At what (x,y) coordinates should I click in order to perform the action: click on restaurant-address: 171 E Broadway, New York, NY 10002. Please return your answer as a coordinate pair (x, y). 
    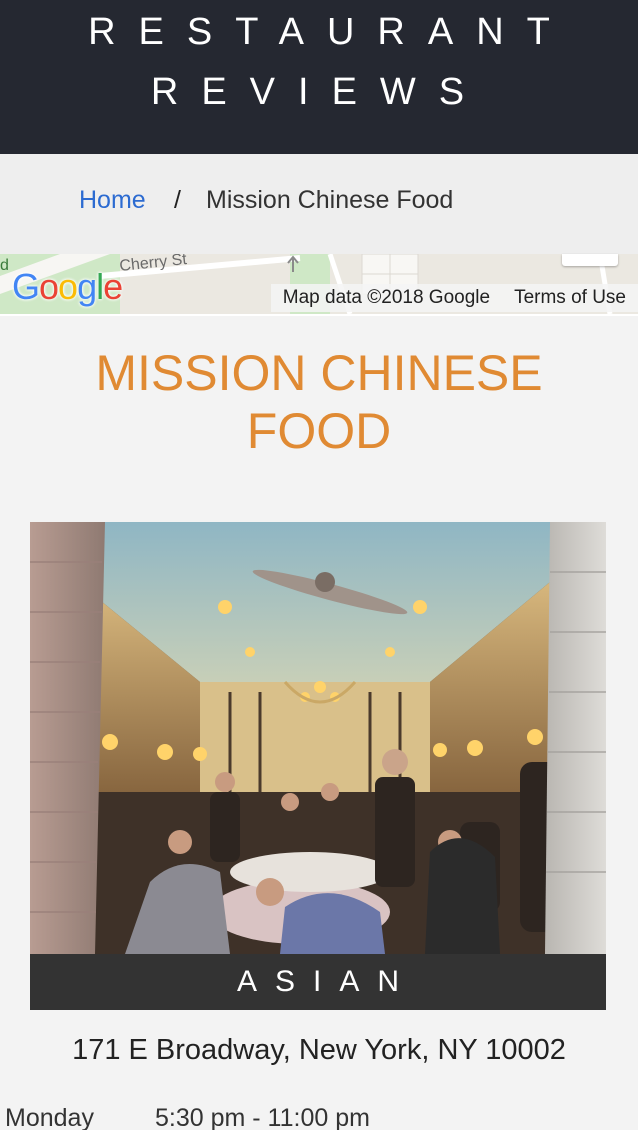
    Looking at the image, I should click on (319, 1050).